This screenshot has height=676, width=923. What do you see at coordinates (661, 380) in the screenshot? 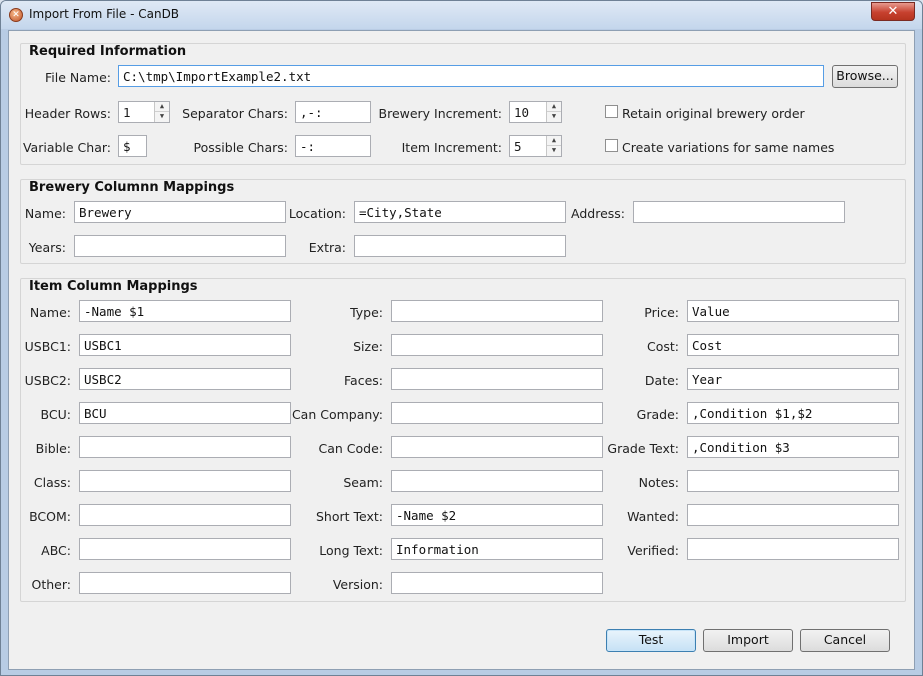
I see `item-date-label: Date:` at bounding box center [661, 380].